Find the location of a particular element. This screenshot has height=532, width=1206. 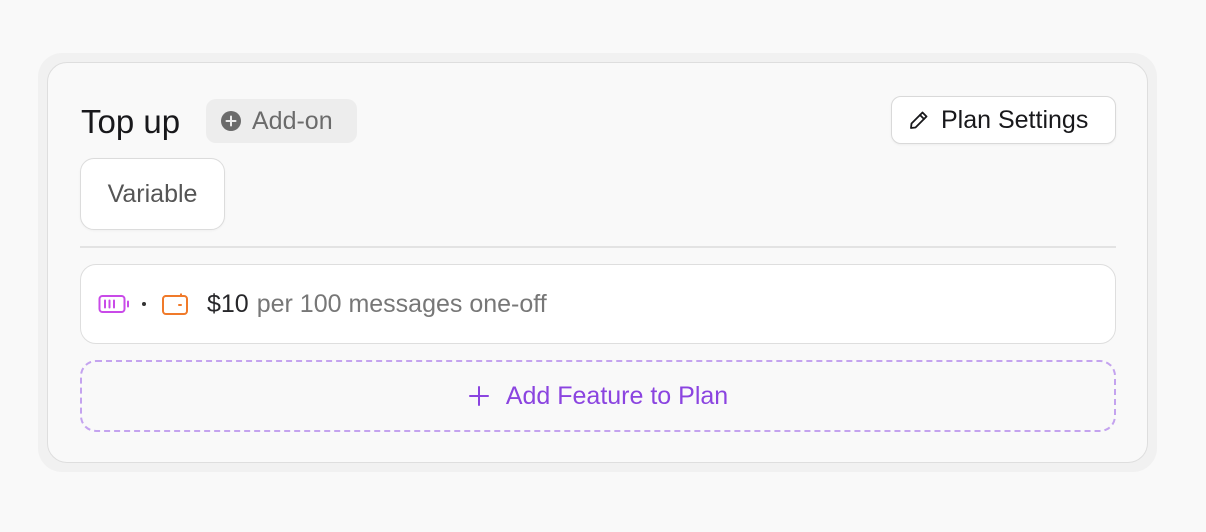

price-type-chip: Variable is located at coordinates (152, 194).